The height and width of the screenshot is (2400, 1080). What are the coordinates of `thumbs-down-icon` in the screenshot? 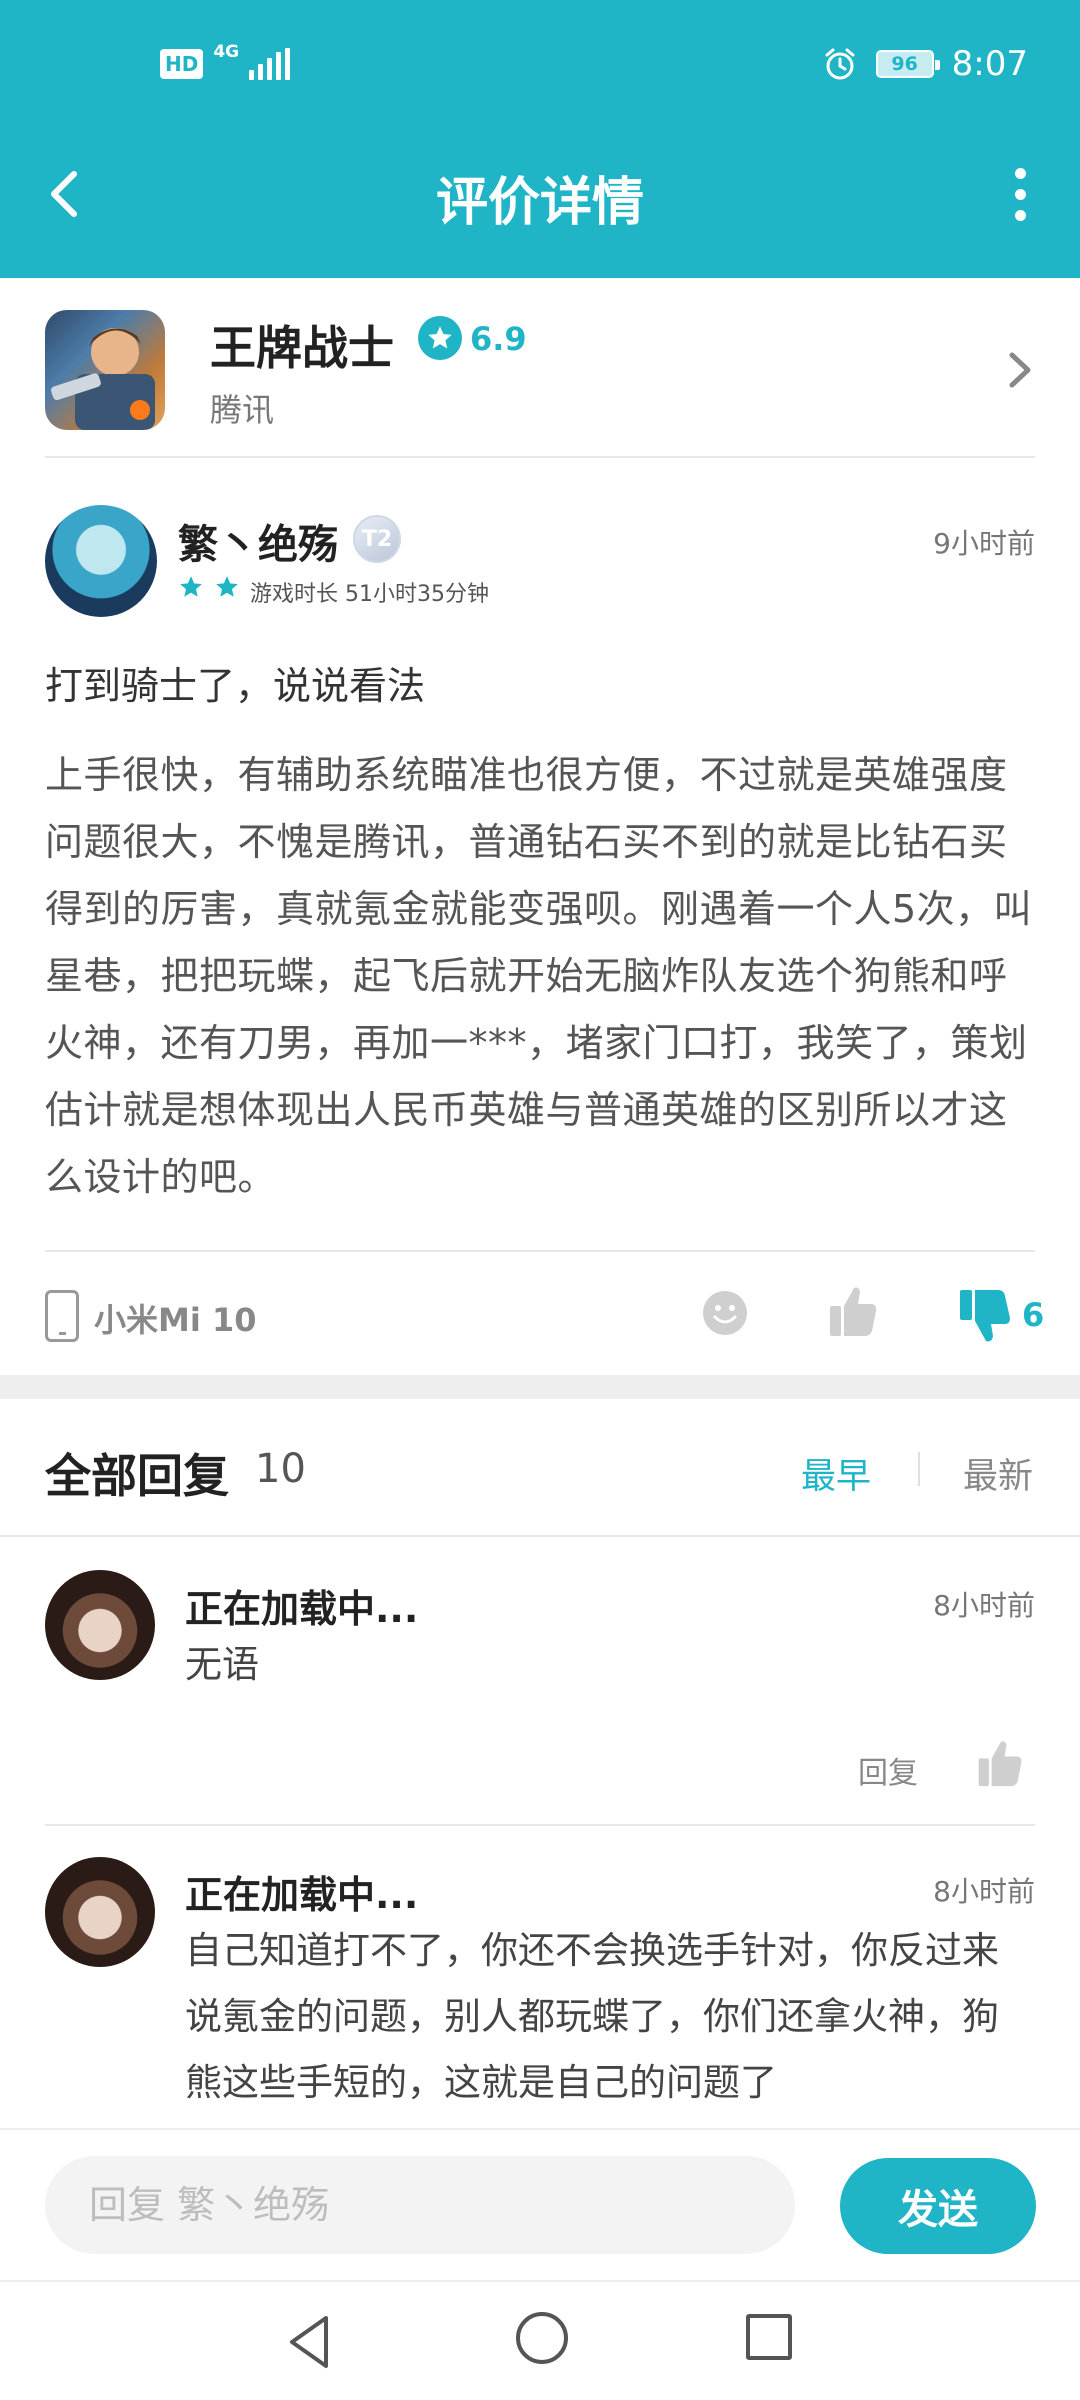 It's located at (985, 1316).